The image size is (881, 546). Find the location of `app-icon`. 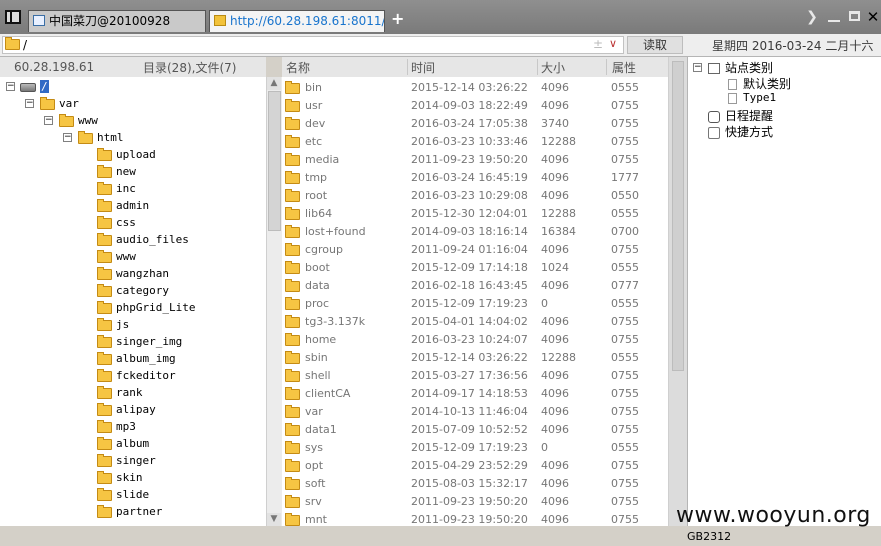

app-icon is located at coordinates (13, 17).